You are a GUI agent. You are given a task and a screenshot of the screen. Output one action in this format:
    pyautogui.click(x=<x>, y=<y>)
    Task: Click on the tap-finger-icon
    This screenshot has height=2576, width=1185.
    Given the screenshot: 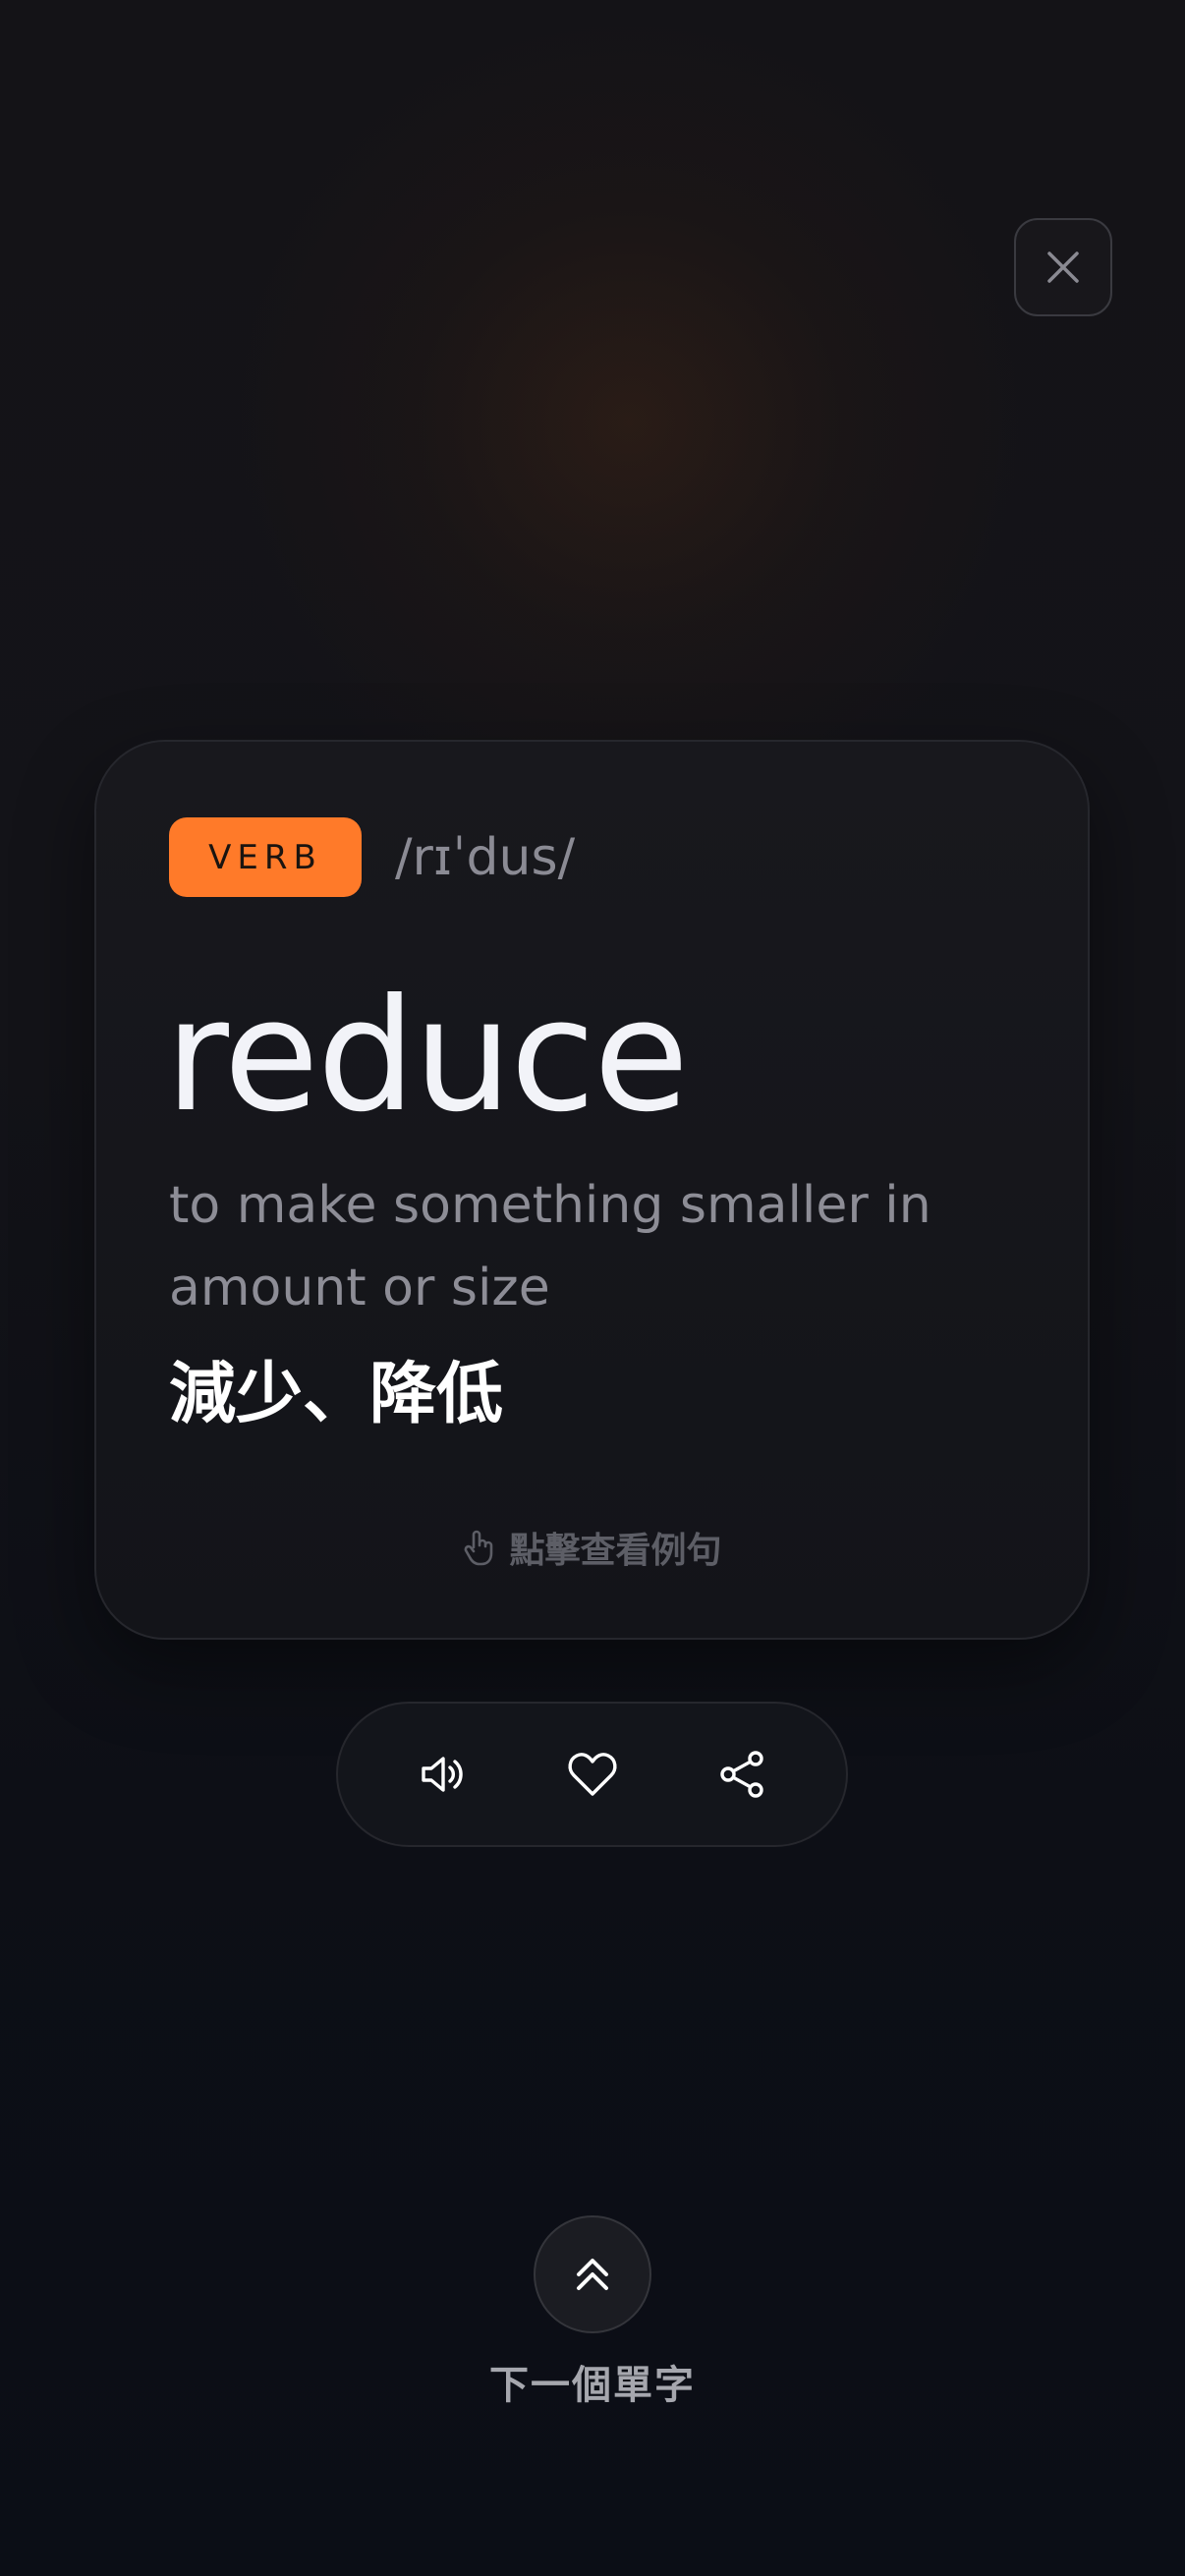 What is the action you would take?
    pyautogui.click(x=479, y=1548)
    